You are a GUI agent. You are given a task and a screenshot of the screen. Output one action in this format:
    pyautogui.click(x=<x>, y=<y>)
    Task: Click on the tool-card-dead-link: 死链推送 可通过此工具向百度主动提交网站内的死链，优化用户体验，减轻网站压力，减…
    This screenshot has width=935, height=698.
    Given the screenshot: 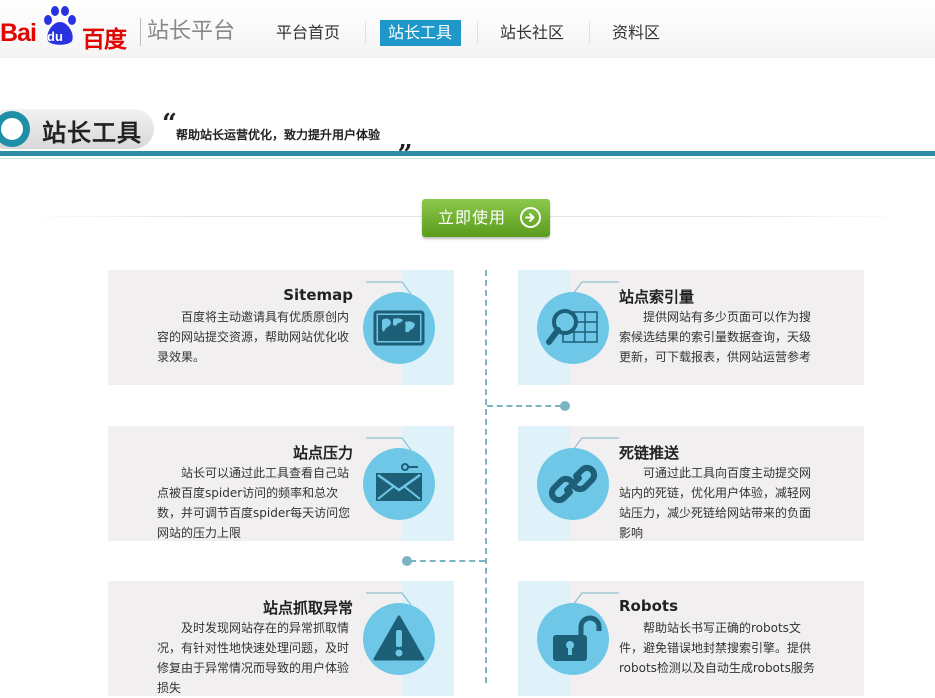 What is the action you would take?
    pyautogui.click(x=691, y=483)
    